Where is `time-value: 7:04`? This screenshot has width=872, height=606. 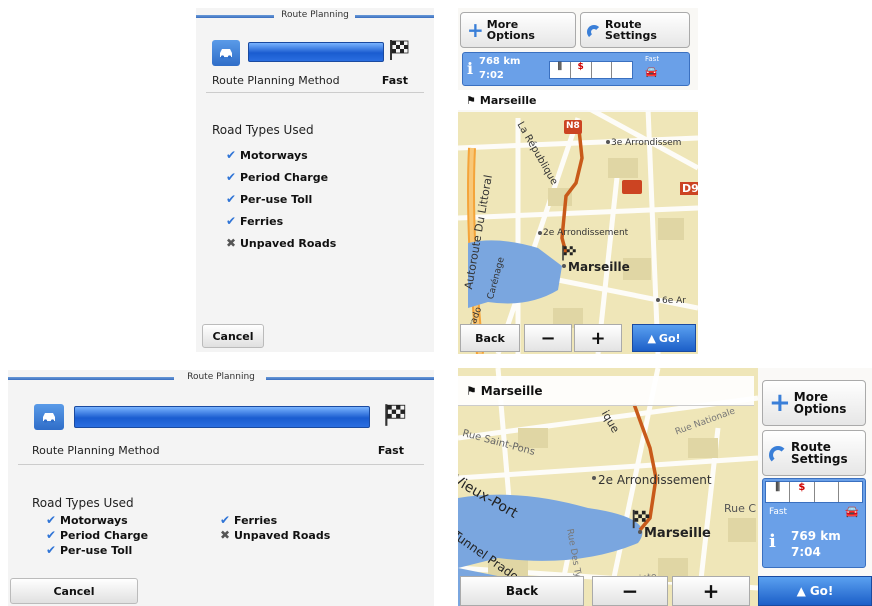
time-value: 7:04 is located at coordinates (806, 552).